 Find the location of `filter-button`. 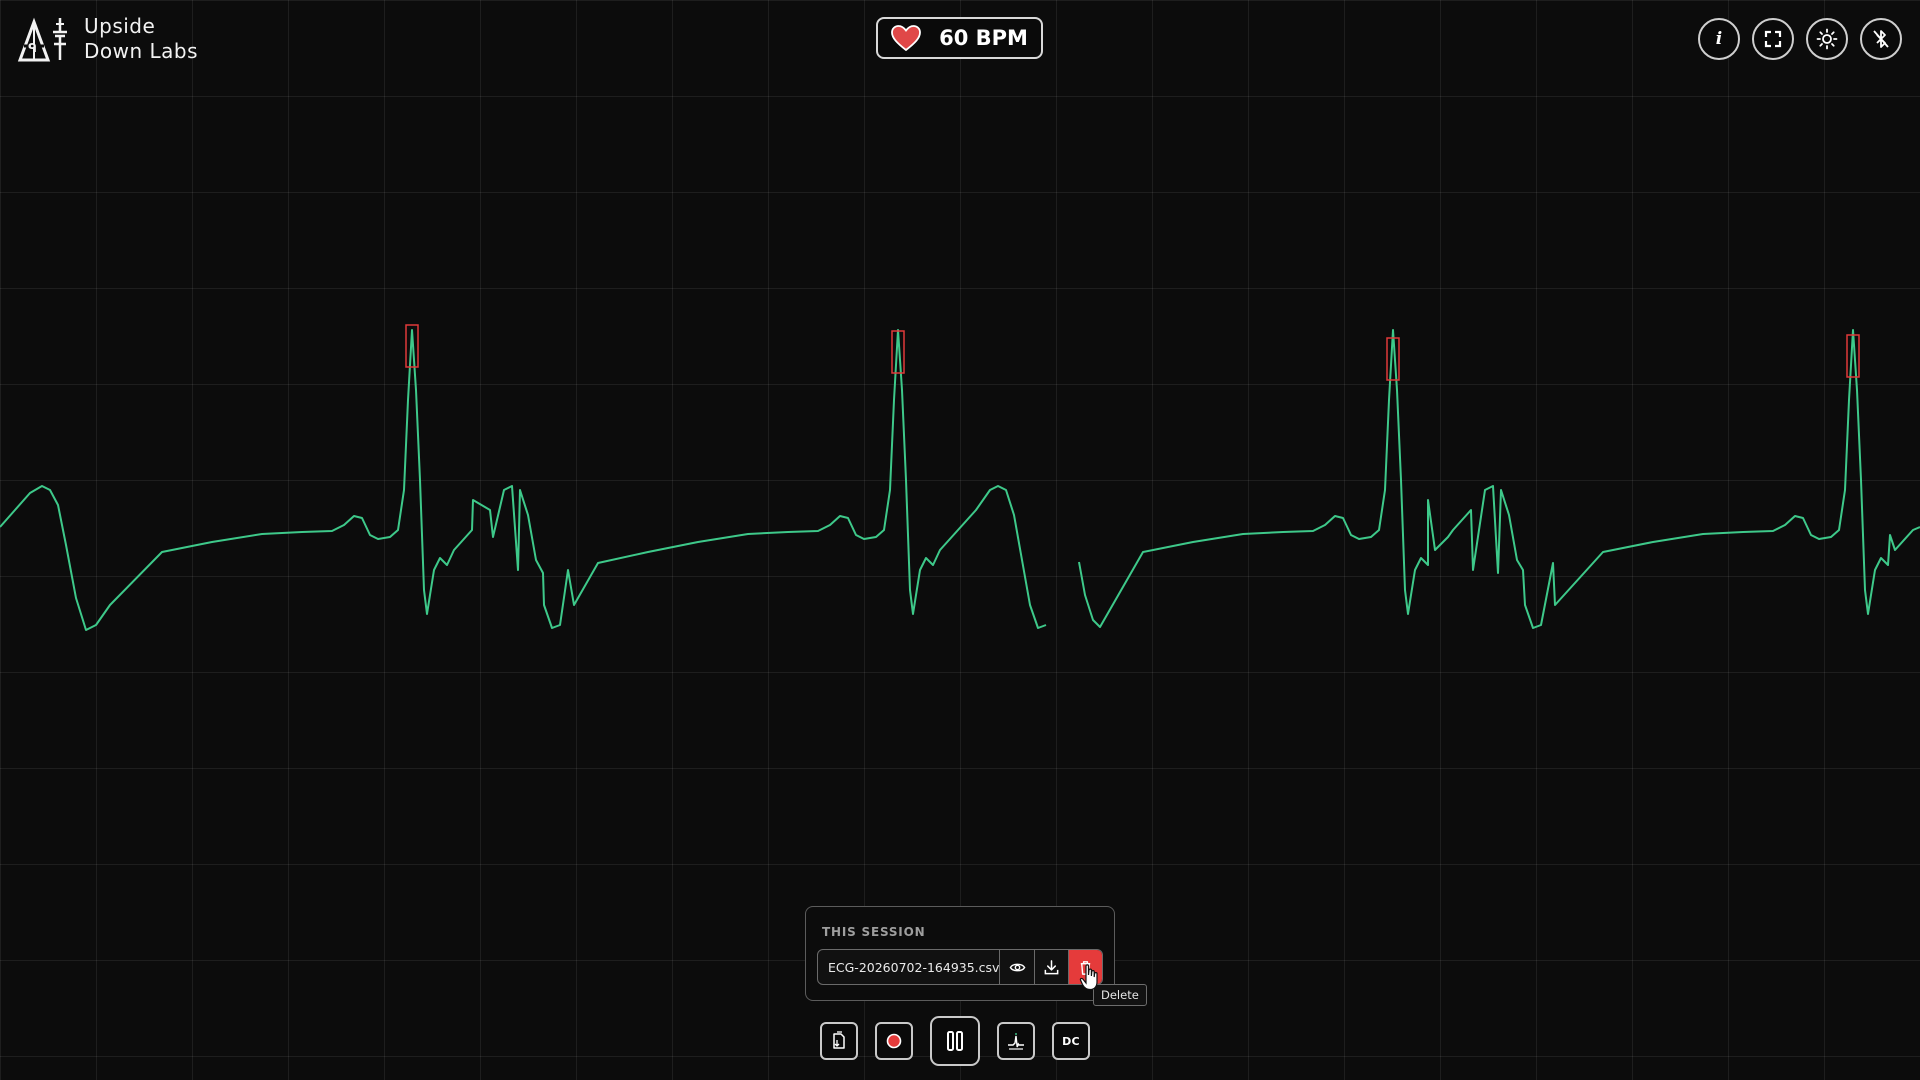

filter-button is located at coordinates (1016, 1041).